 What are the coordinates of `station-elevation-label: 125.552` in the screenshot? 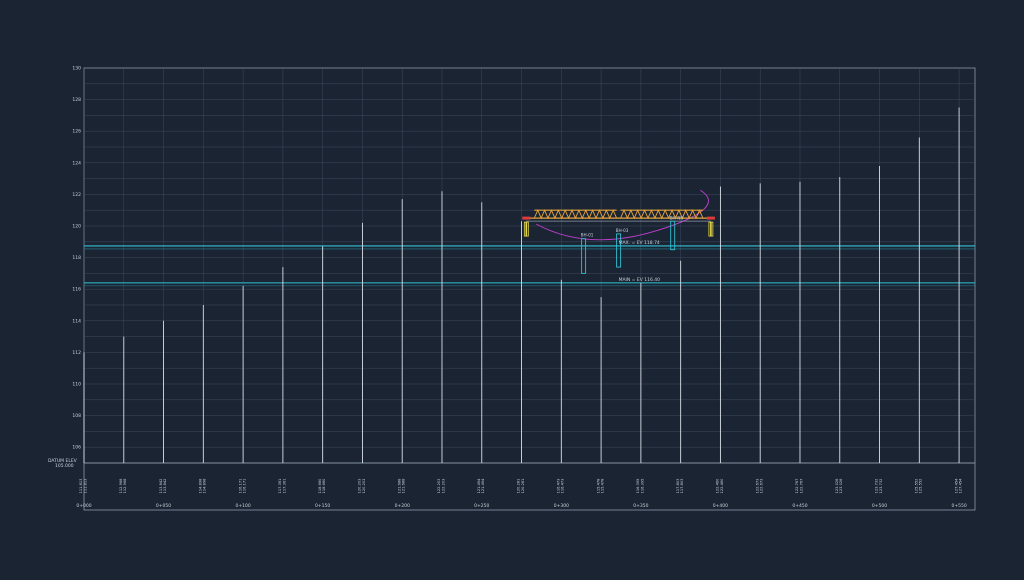 It's located at (921, 486).